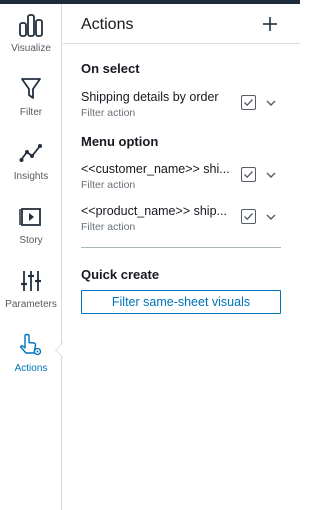 This screenshot has height=510, width=320. Describe the element at coordinates (31, 42) in the screenshot. I see `rail-item-visualize: Visualize` at that location.